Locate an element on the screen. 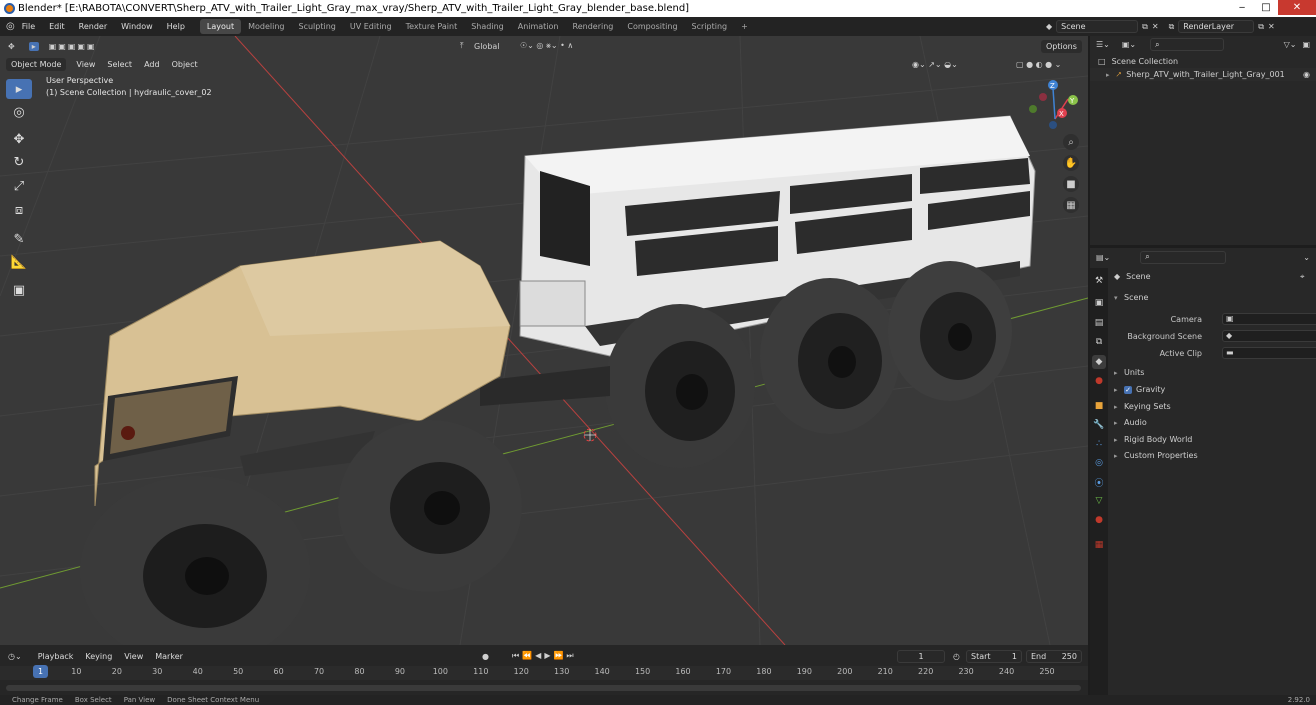 The image size is (1316, 705). filter-icon: ▽⌄ is located at coordinates (1290, 44).